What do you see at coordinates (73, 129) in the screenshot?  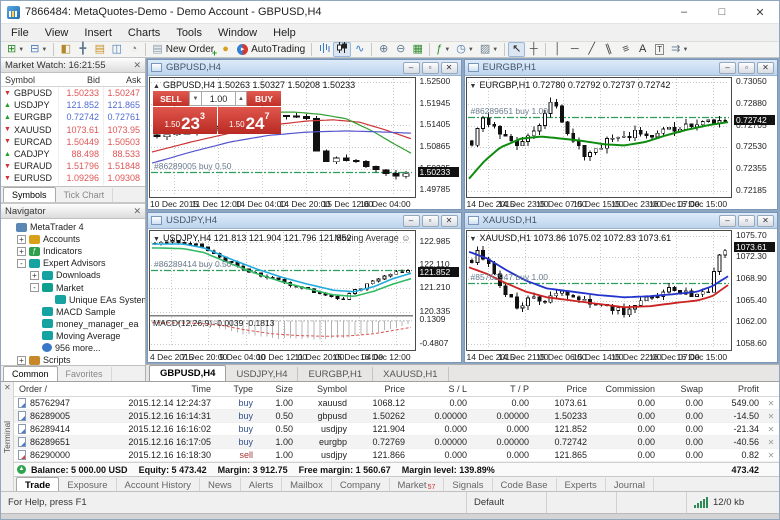 I see `market-watch-row: ▼ XAUUSD 1073.61 1073.95` at bounding box center [73, 129].